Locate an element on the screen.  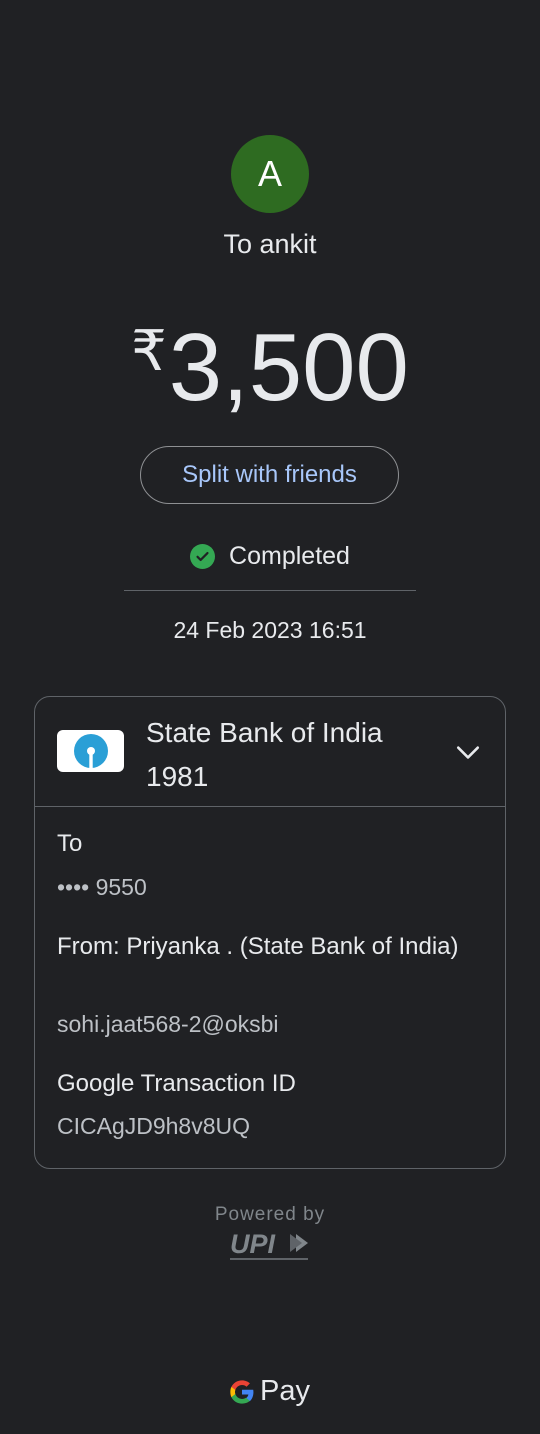
avatar-initial: A is located at coordinates (269, 173).